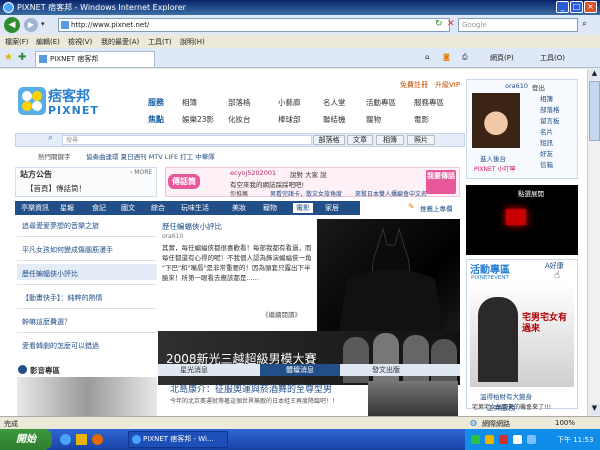 This screenshot has width=600, height=450. What do you see at coordinates (390, 140) in the screenshot?
I see `search-tab-album: 相簿` at bounding box center [390, 140].